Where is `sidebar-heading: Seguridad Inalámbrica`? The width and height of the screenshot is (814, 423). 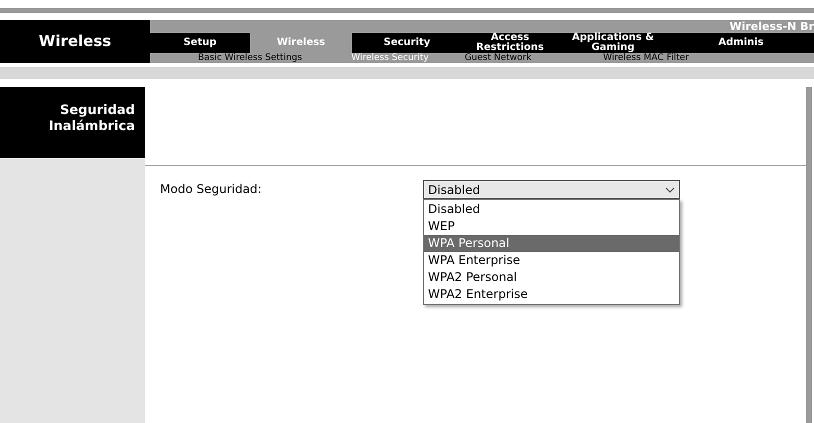
sidebar-heading: Seguridad Inalámbrica is located at coordinates (72, 122).